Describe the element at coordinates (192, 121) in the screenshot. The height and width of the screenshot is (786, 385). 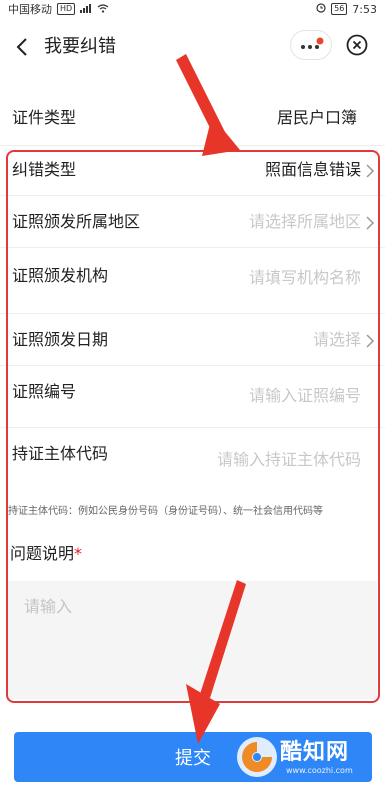
I see `row-document-type: 证件类型 居民户口簿` at that location.